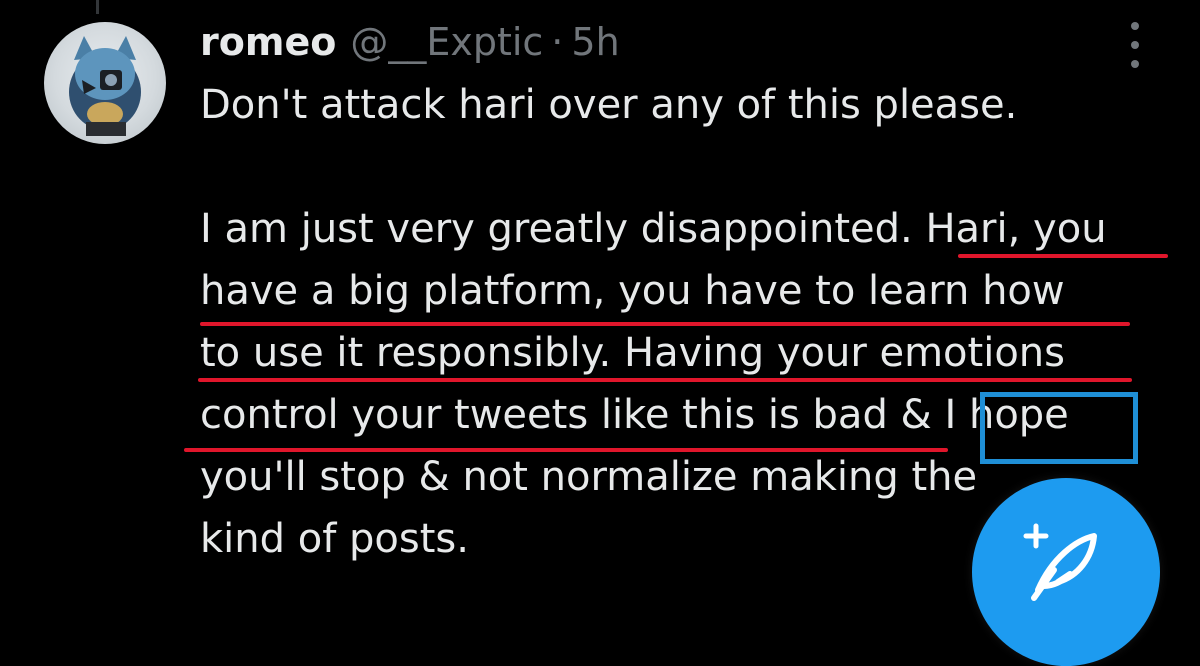 This screenshot has width=1200, height=666. I want to click on tweet-header: romeo @__Exptic · 5h, so click(410, 42).